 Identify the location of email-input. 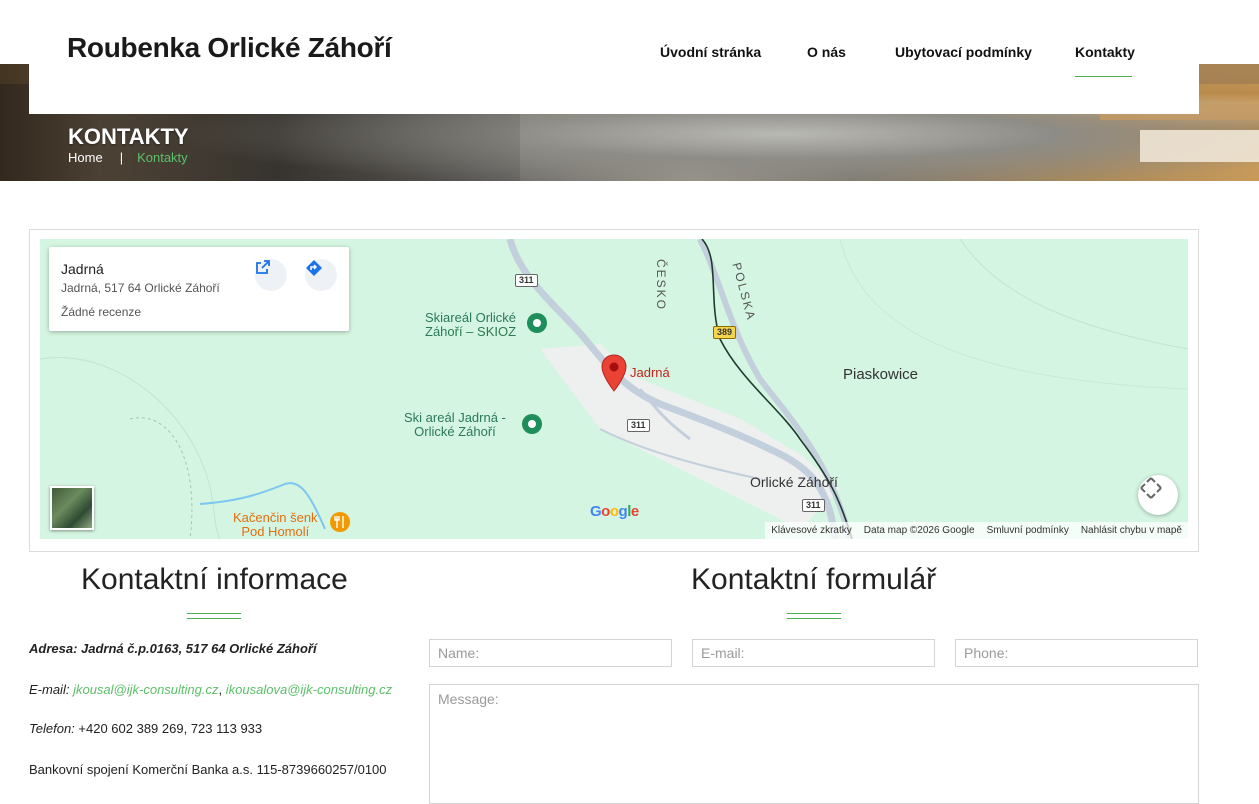
(813, 653).